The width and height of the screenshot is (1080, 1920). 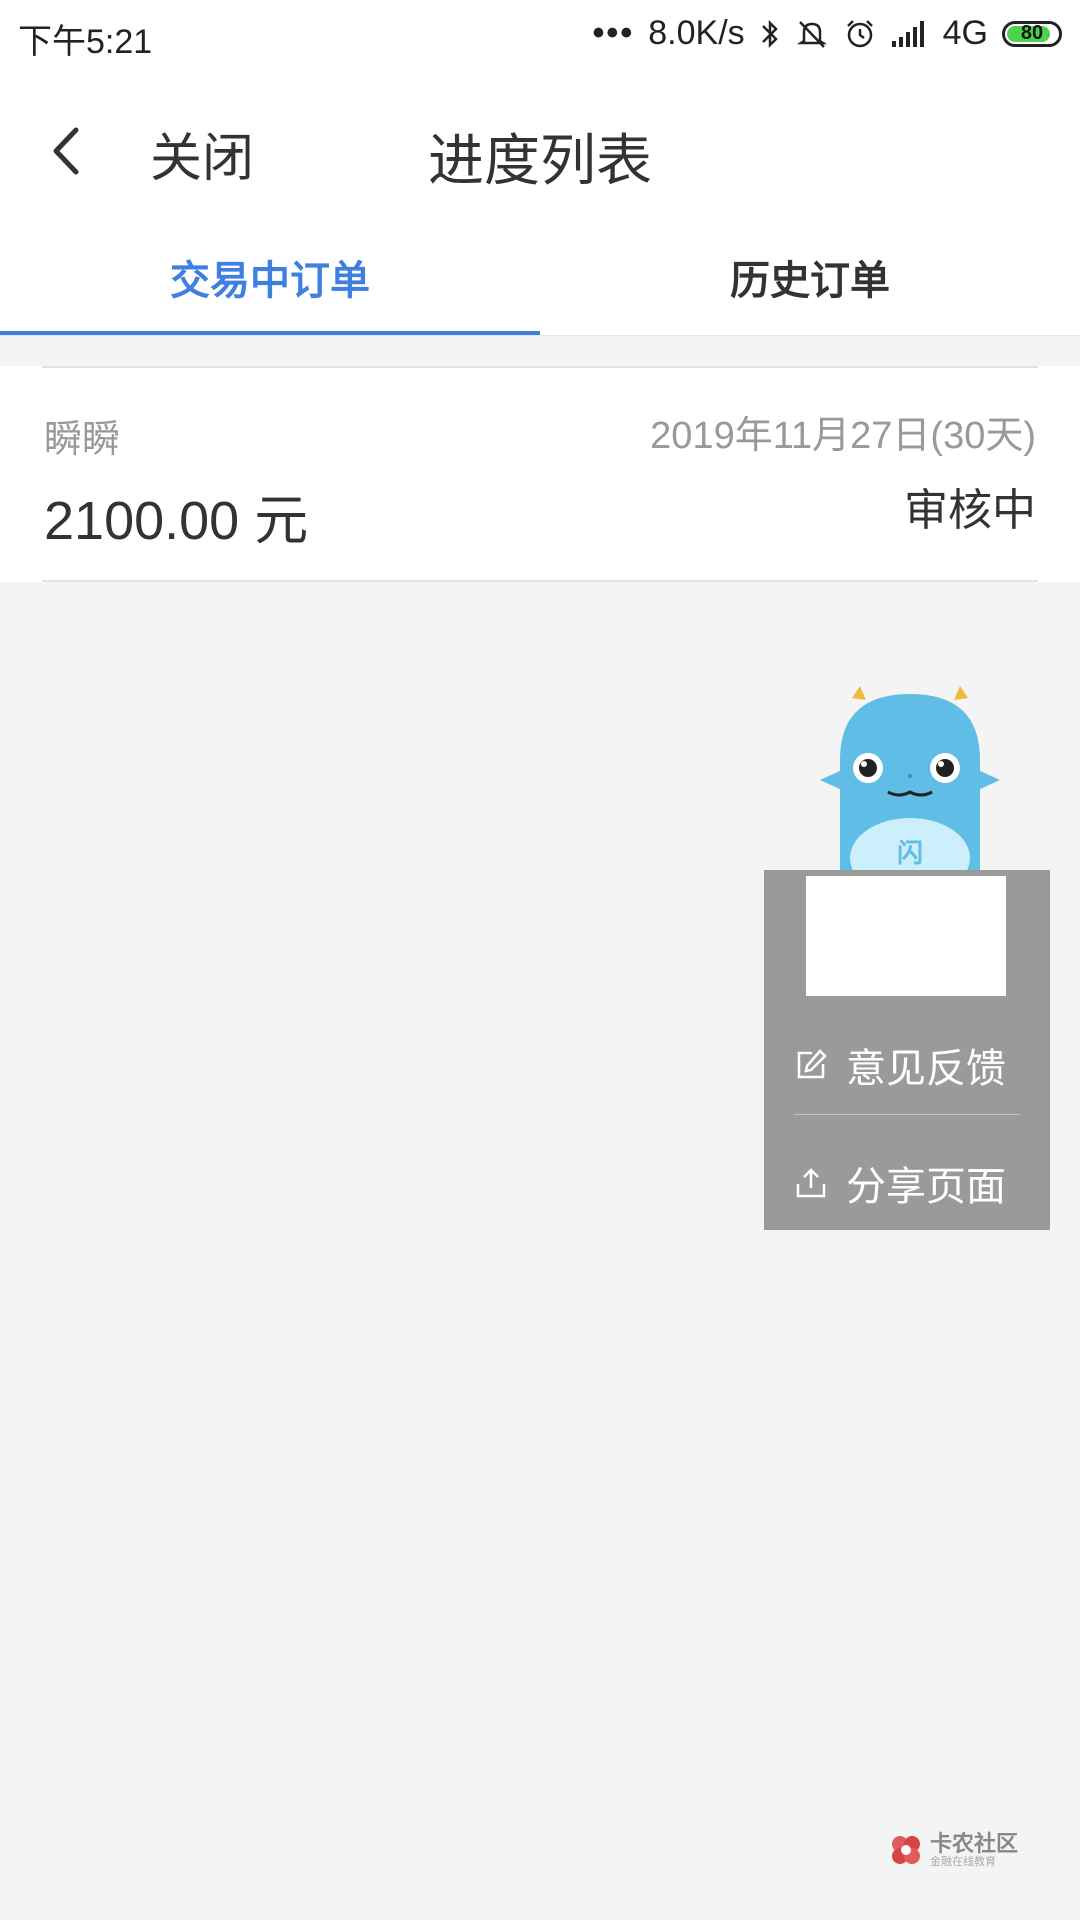 I want to click on order-date: 2019年11月27日(30天), so click(x=843, y=436).